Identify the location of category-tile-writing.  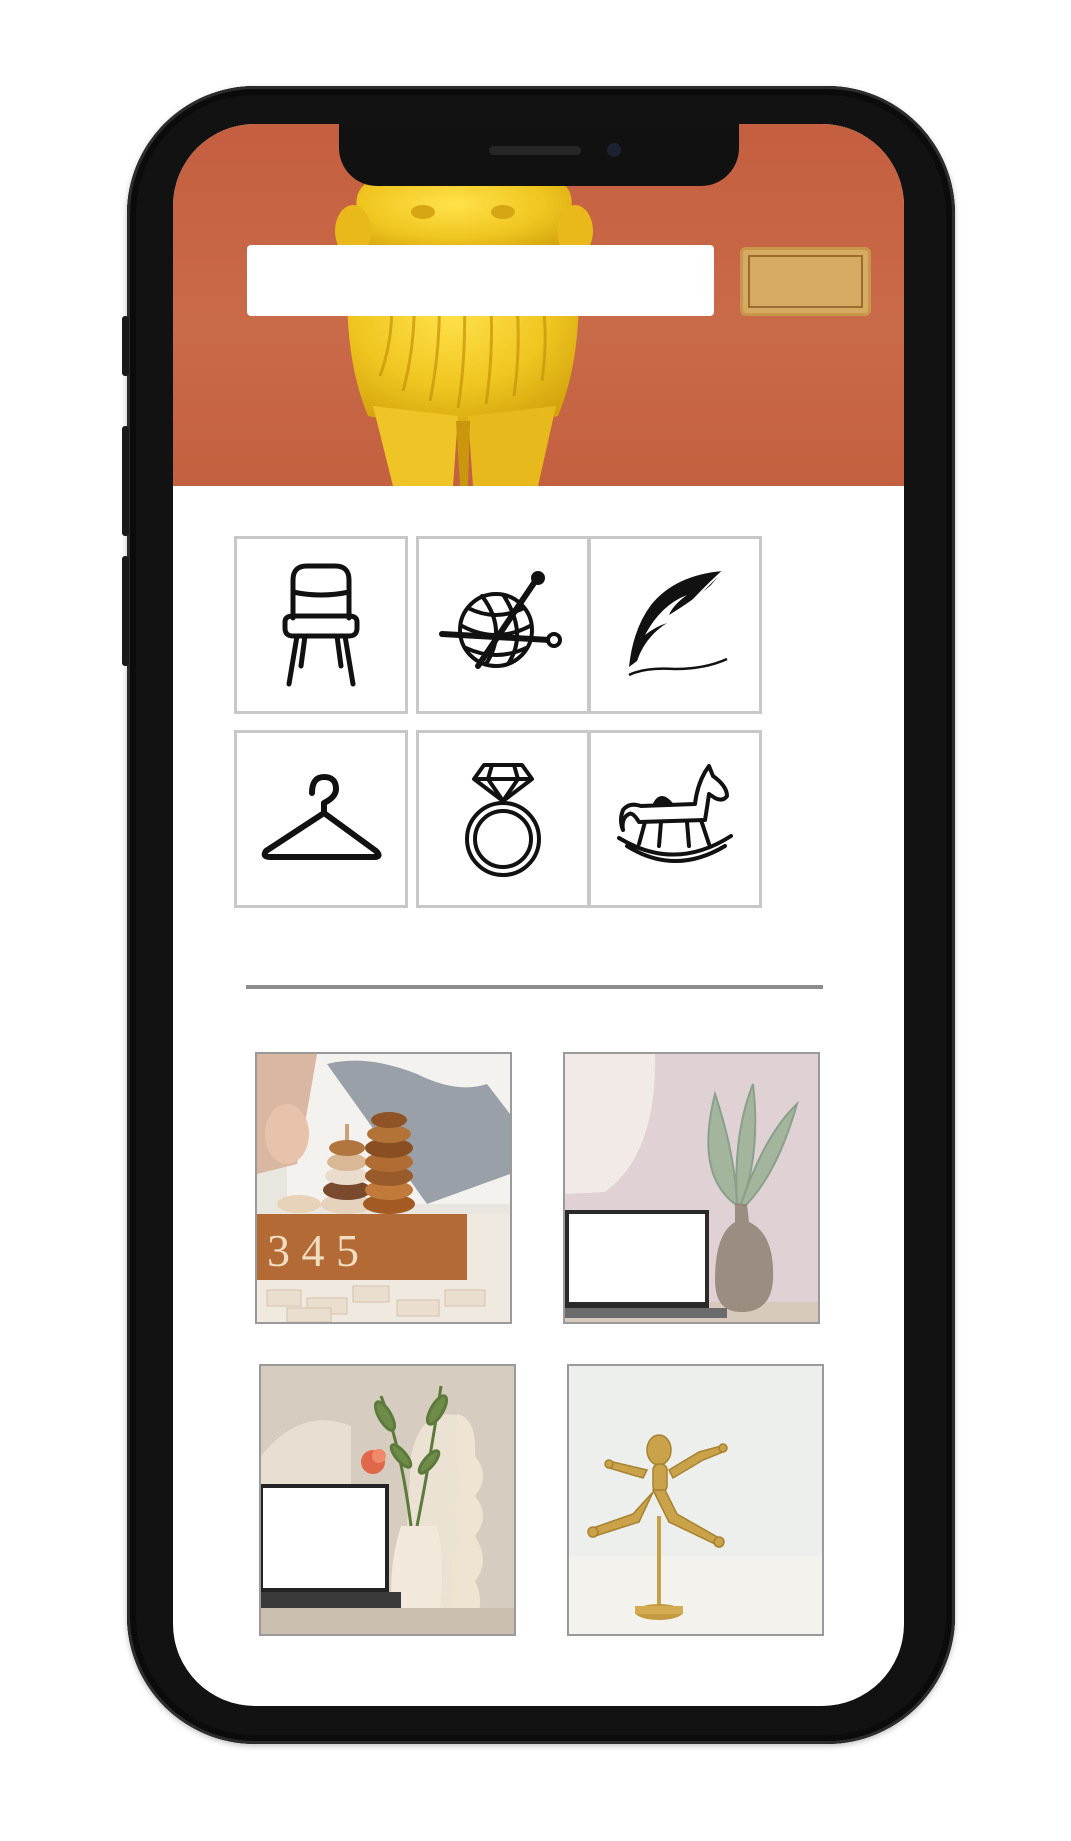
(675, 625).